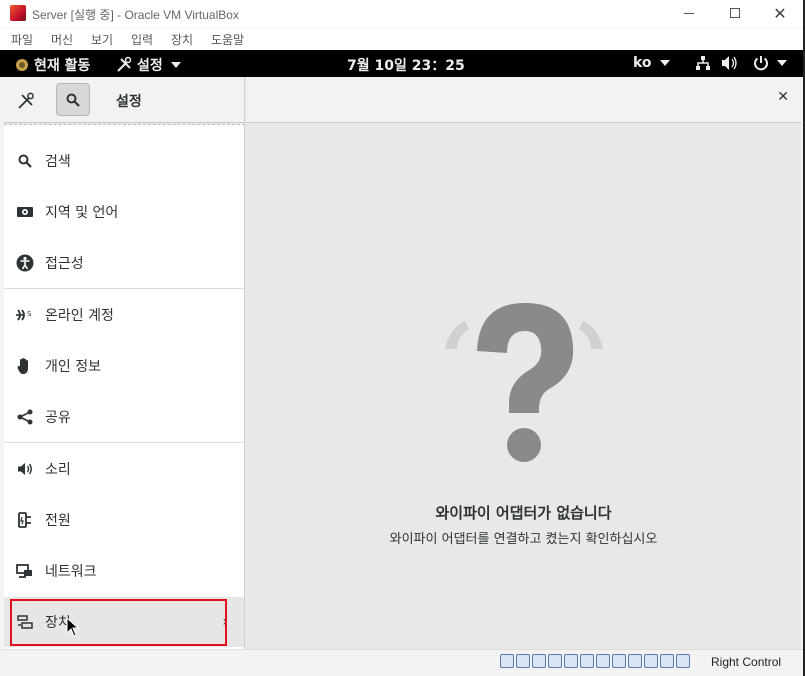 Image resolution: width=805 pixels, height=676 pixels. Describe the element at coordinates (507, 661) in the screenshot. I see `hard-disk-icon` at that location.